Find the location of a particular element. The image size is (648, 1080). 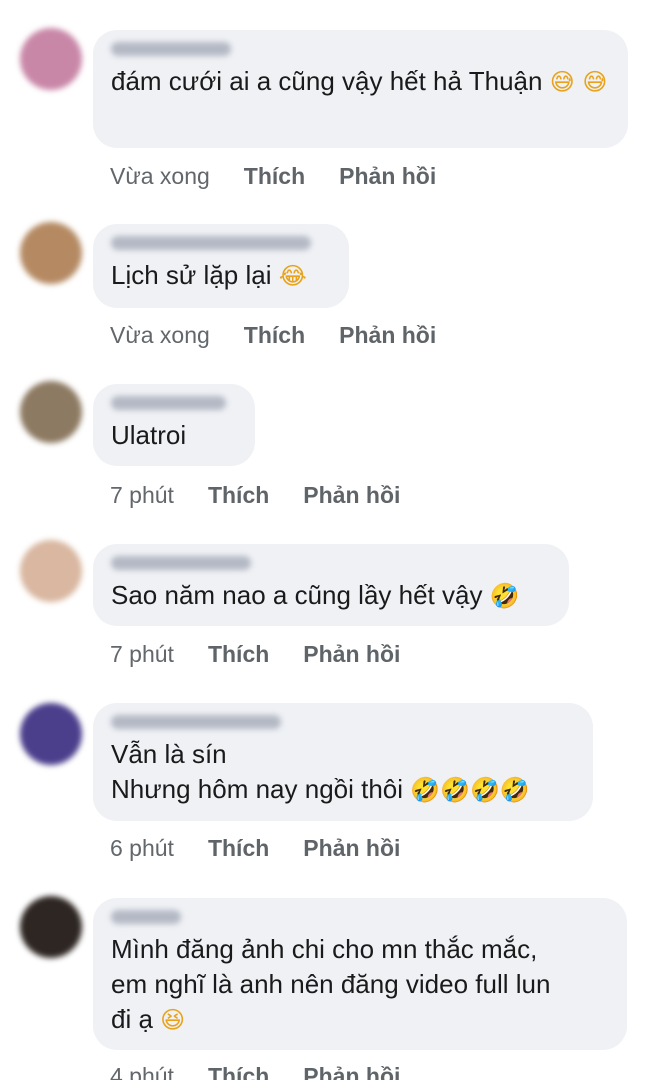

emoji-laughing-tears-icon: 😂 is located at coordinates (292, 276).